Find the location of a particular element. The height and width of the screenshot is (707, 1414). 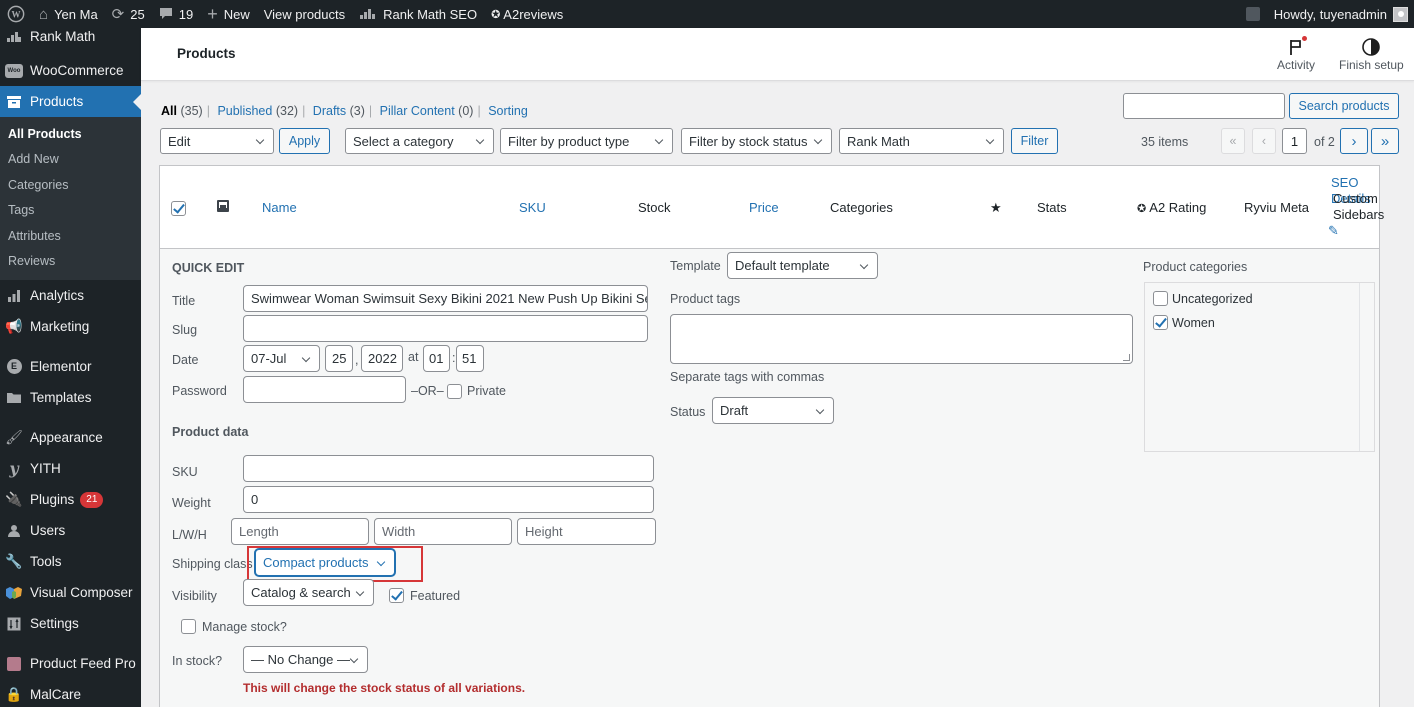

feed-icon is located at coordinates (14, 664).